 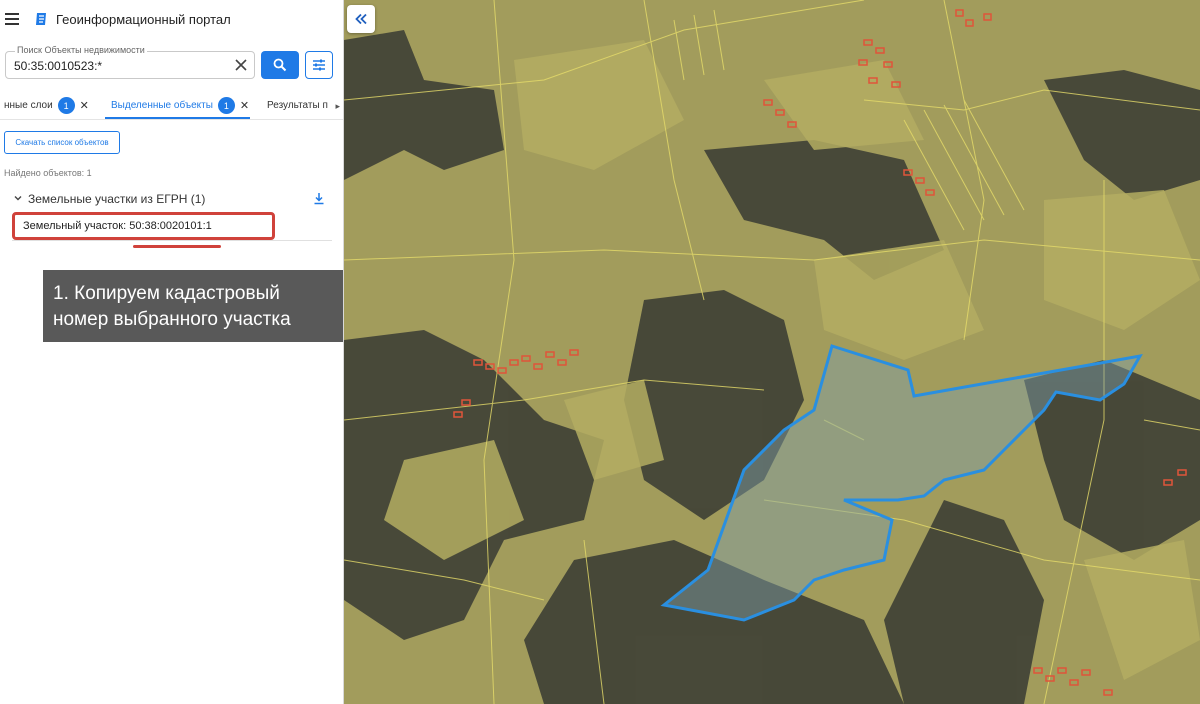 I want to click on tab-layers: нные слои 1 ✕, so click(x=46, y=105).